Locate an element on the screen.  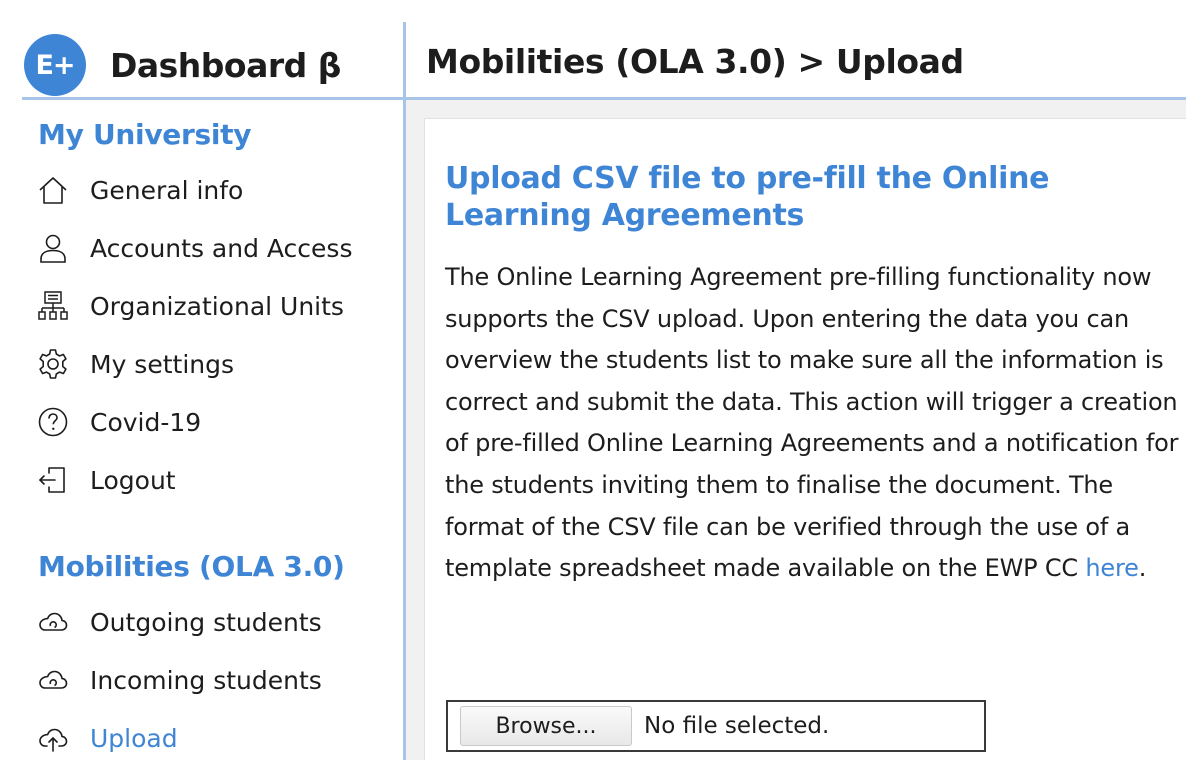
sidebar-item-accounts-and-access: Accounts and Access is located at coordinates (216, 248).